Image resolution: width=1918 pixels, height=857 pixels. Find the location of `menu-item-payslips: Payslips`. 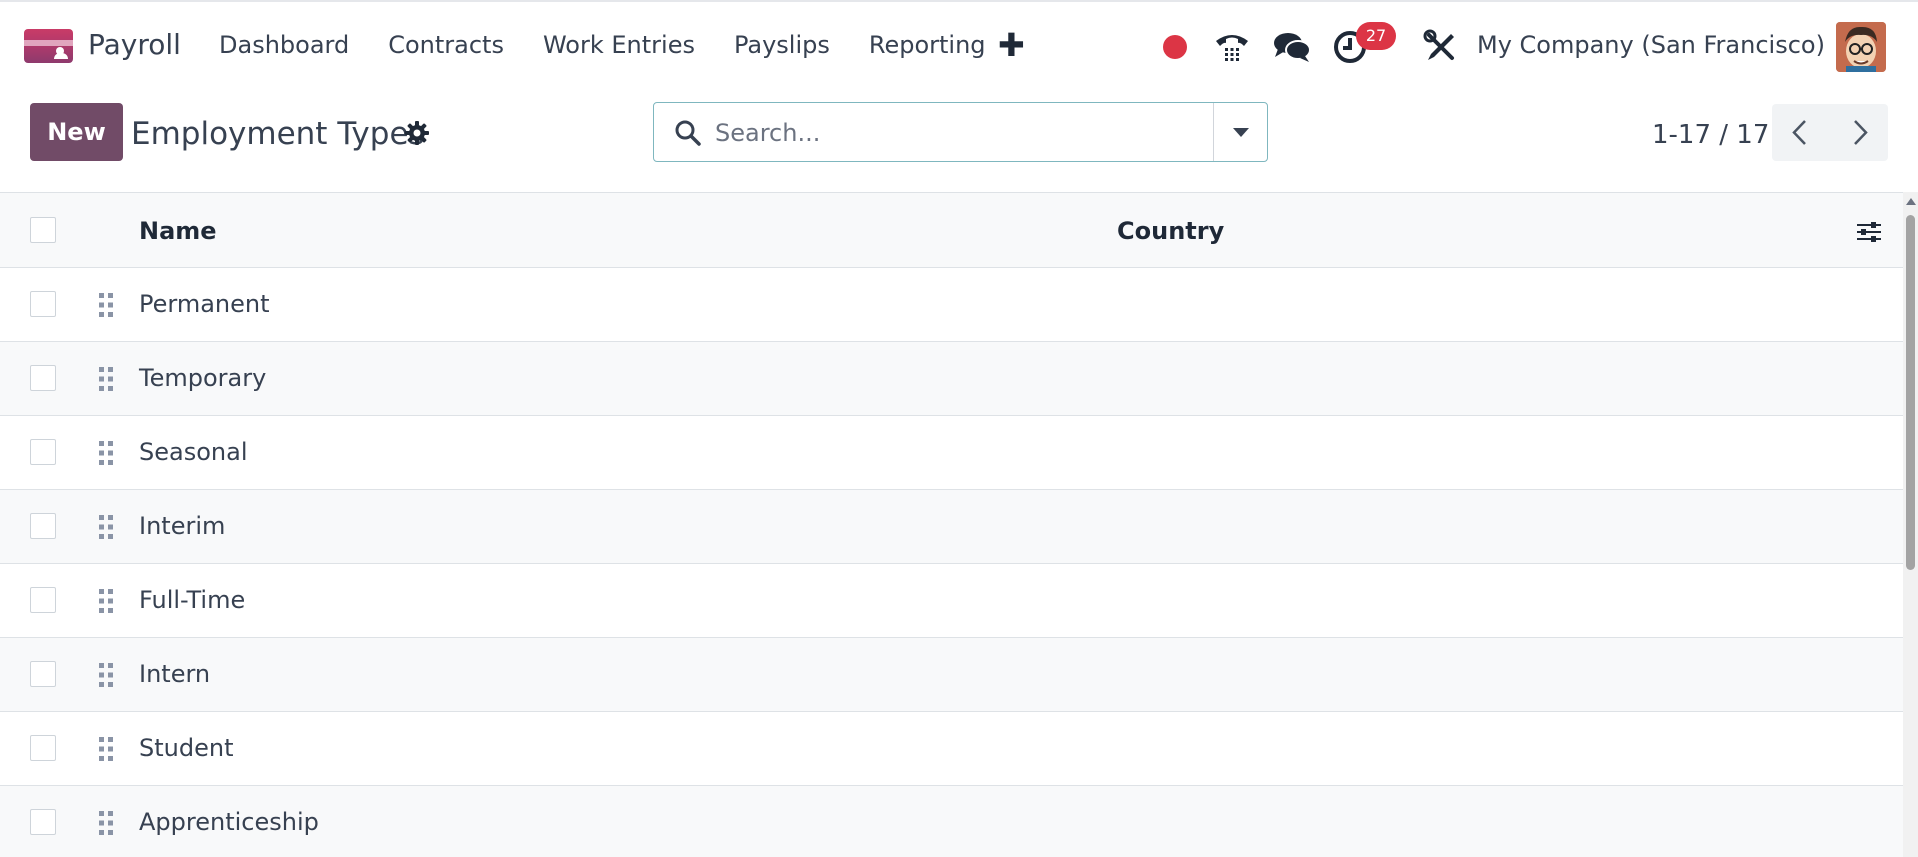

menu-item-payslips: Payslips is located at coordinates (782, 45).